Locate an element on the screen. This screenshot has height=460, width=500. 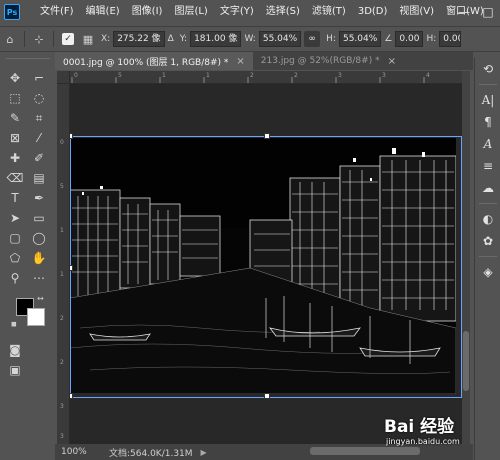
frame-icon: ⊠ is located at coordinates (15, 138).